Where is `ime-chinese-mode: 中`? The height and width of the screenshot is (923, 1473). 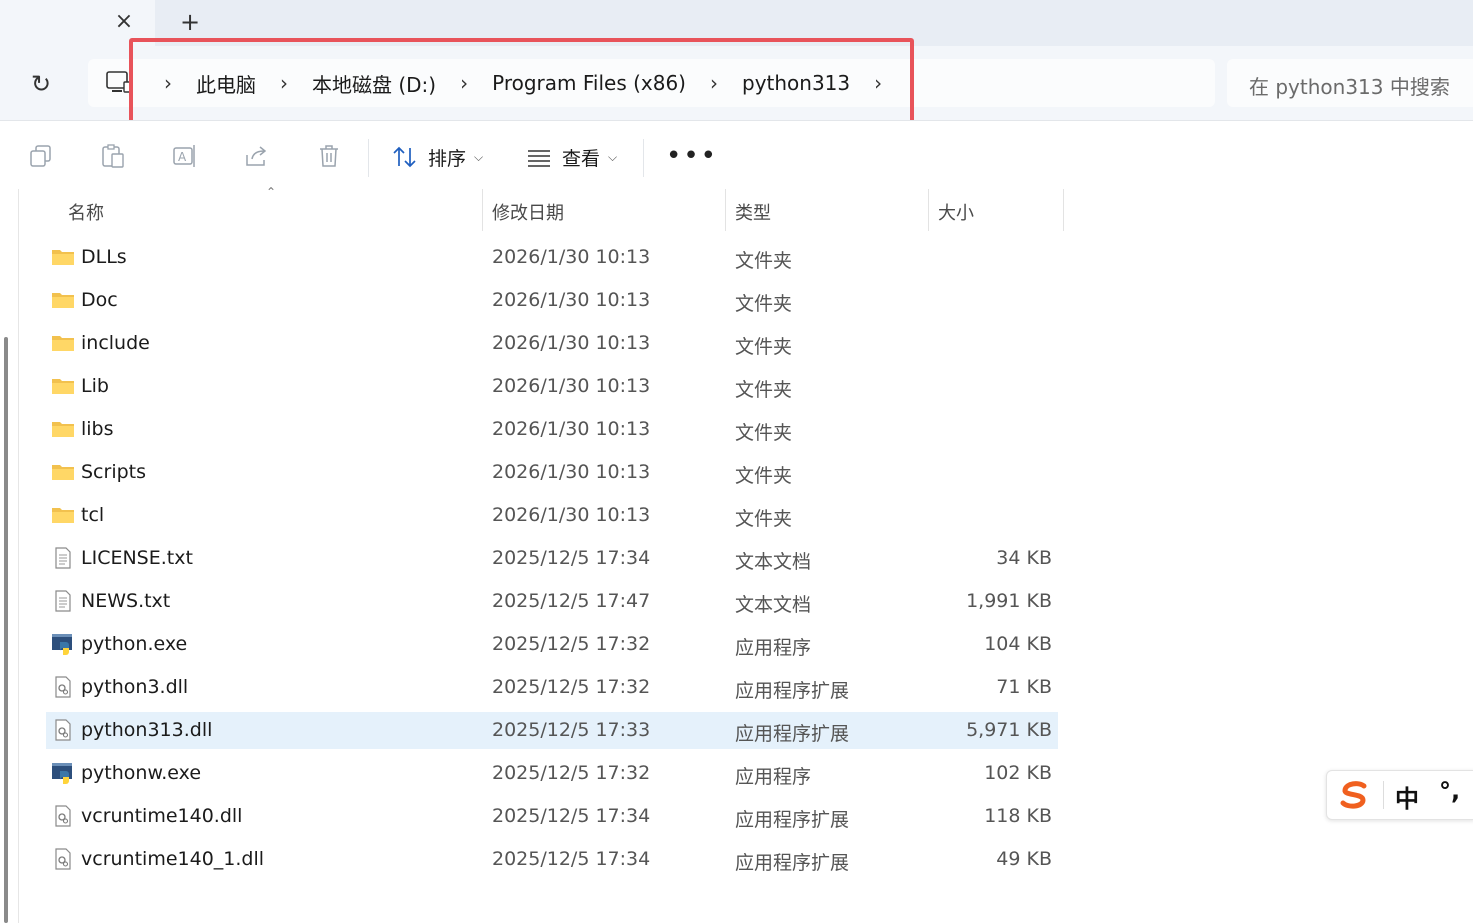 ime-chinese-mode: 中 is located at coordinates (1407, 796).